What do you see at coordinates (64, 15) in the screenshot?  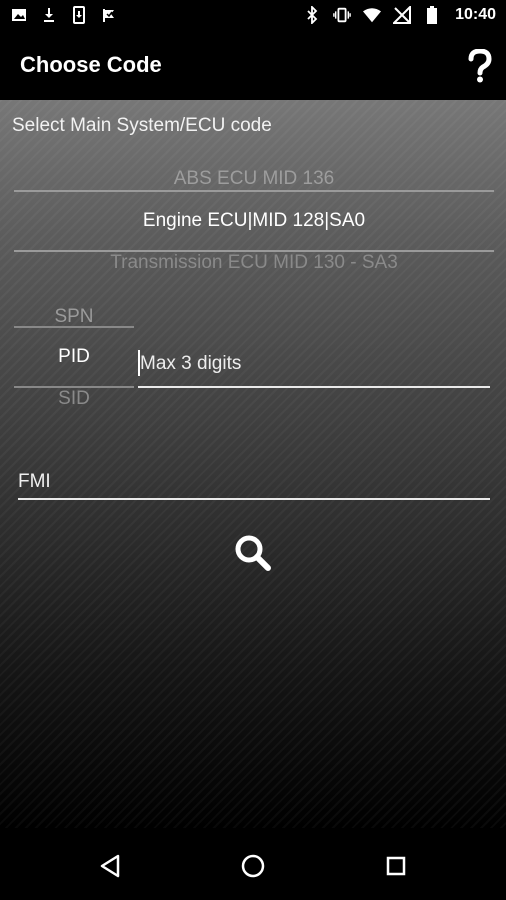 I see `status-left-icons` at bounding box center [64, 15].